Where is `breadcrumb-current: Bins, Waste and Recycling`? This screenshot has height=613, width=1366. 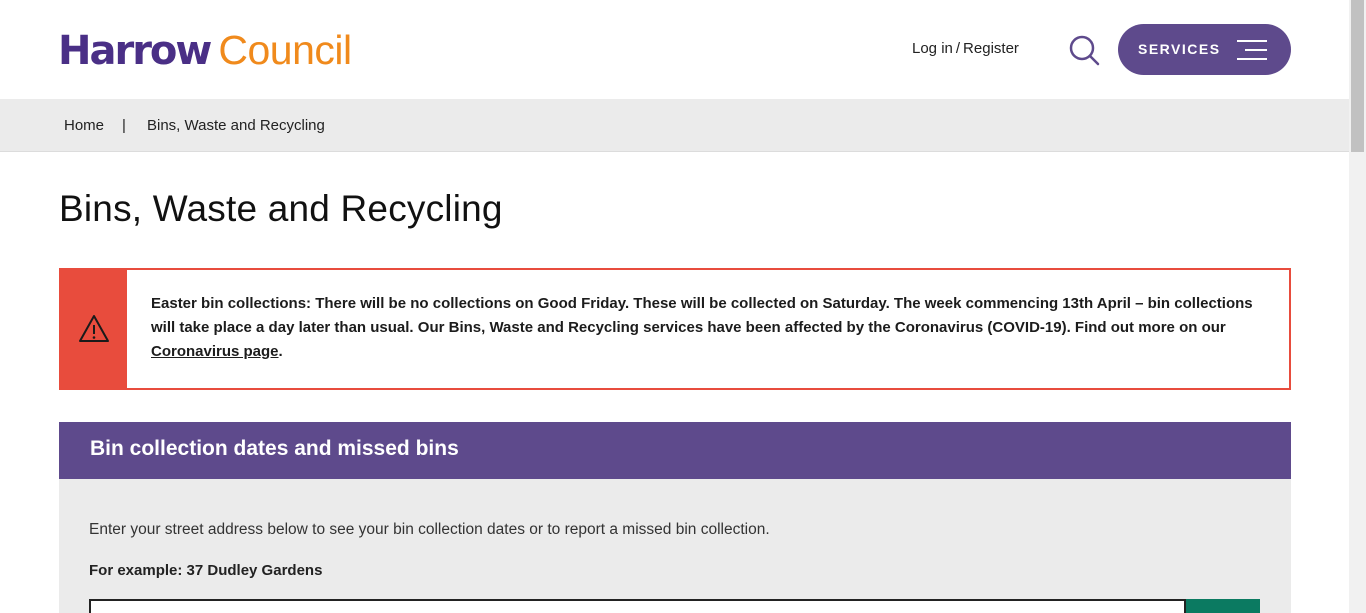 breadcrumb-current: Bins, Waste and Recycling is located at coordinates (236, 125).